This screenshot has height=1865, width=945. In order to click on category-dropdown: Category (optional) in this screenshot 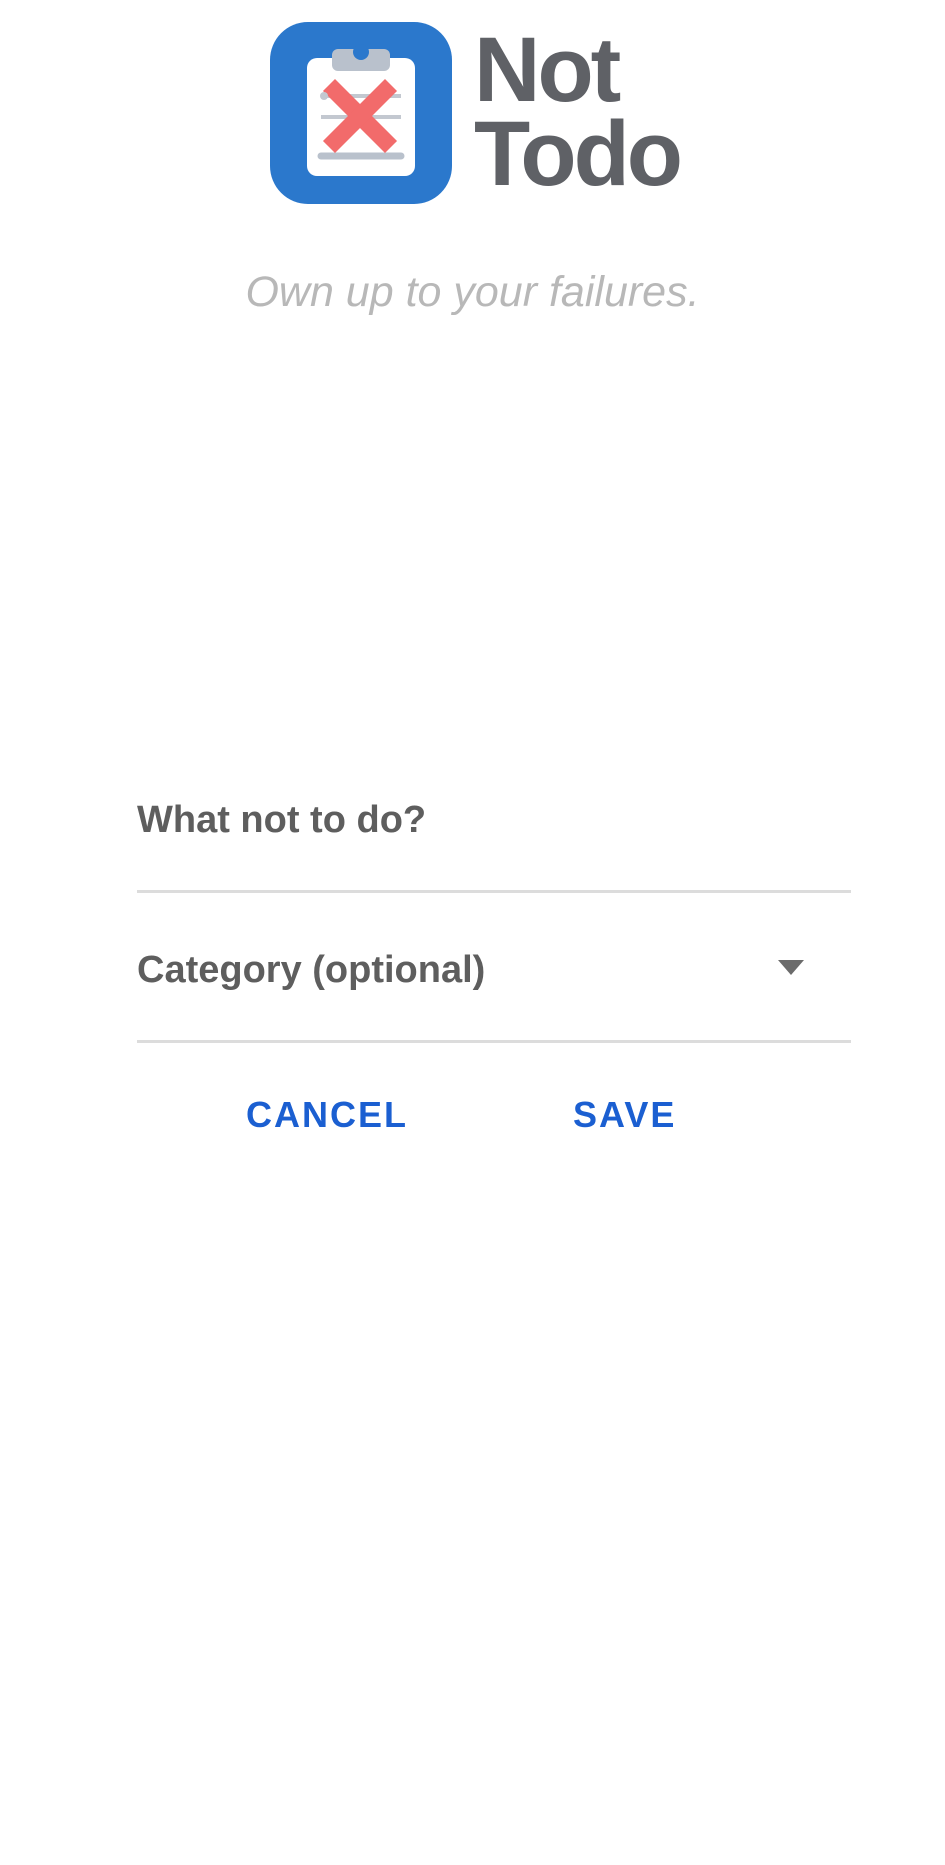, I will do `click(494, 991)`.